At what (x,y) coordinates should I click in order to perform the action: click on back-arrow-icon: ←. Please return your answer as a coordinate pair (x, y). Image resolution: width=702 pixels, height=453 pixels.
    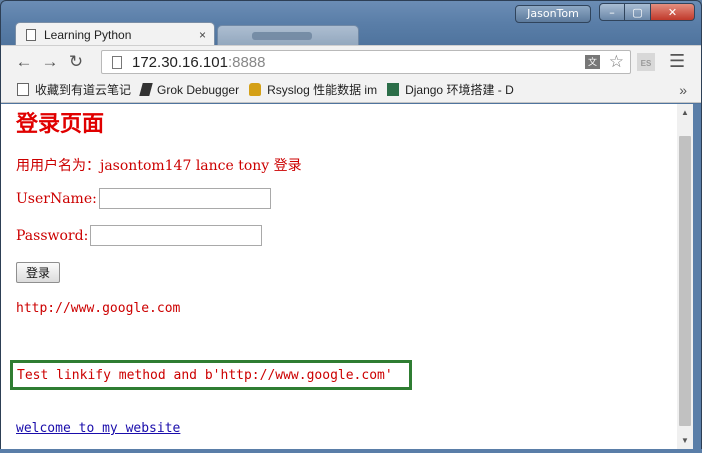
    Looking at the image, I should click on (24, 62).